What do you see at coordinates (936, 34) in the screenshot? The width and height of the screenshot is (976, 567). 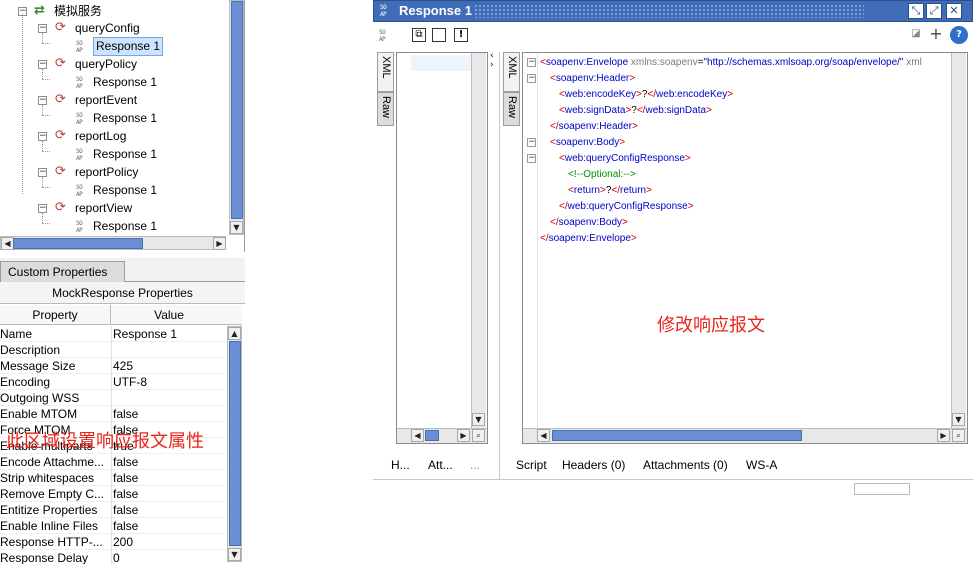 I see `add-icon: +` at bounding box center [936, 34].